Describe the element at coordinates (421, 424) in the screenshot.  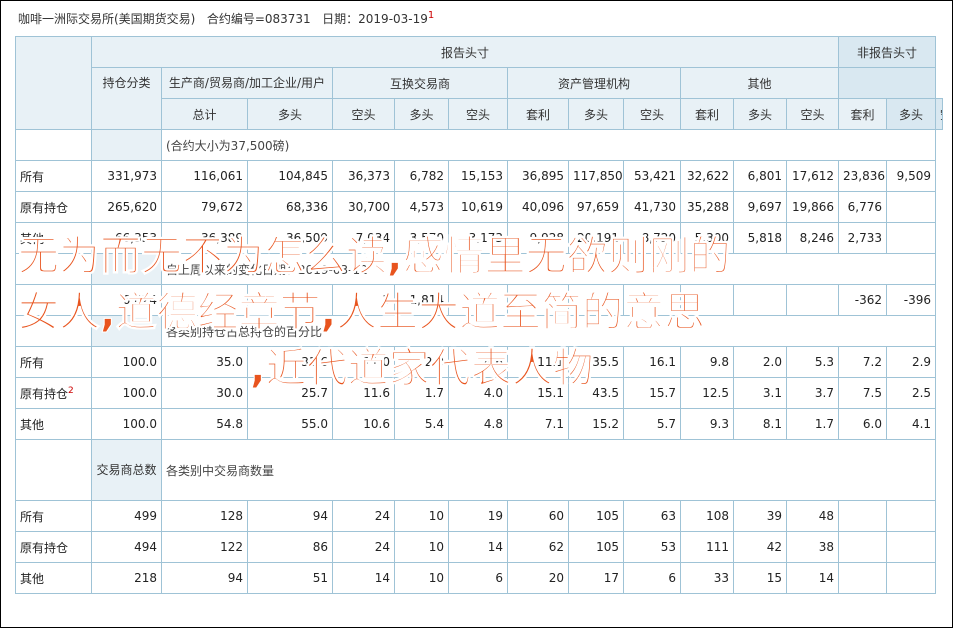
I see `data-cell: 5.4` at that location.